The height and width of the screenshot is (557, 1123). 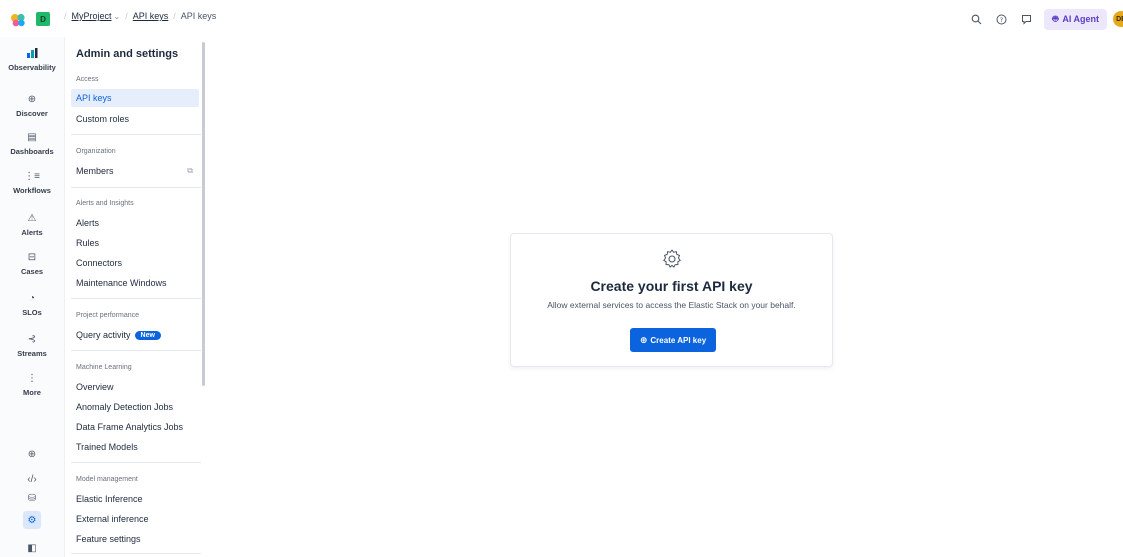 What do you see at coordinates (976, 19) in the screenshot?
I see `search-icon` at bounding box center [976, 19].